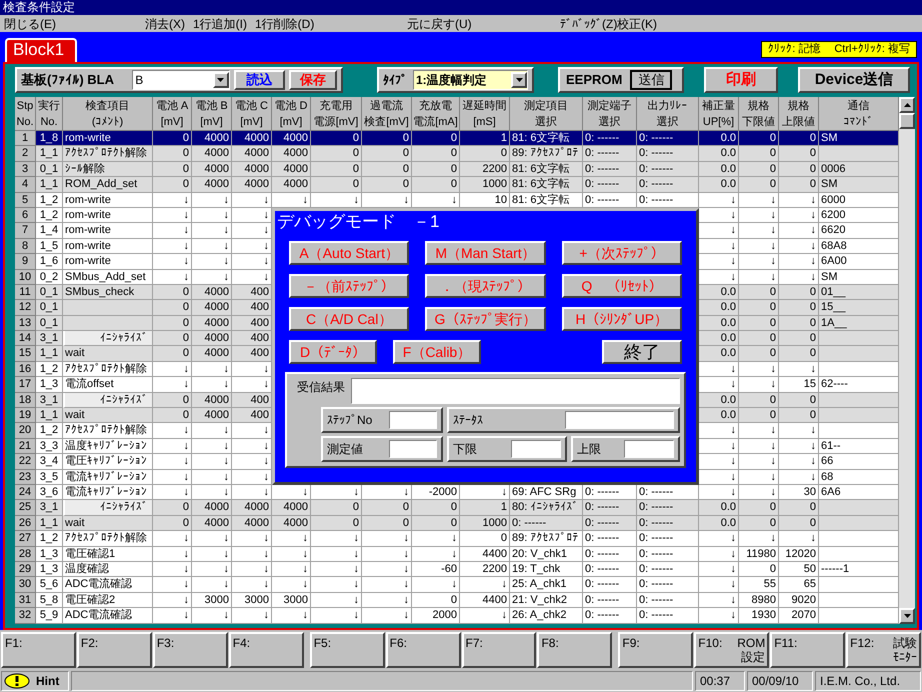 The width and height of the screenshot is (922, 692). I want to click on eeprom-label: EEPROM, so click(594, 80).